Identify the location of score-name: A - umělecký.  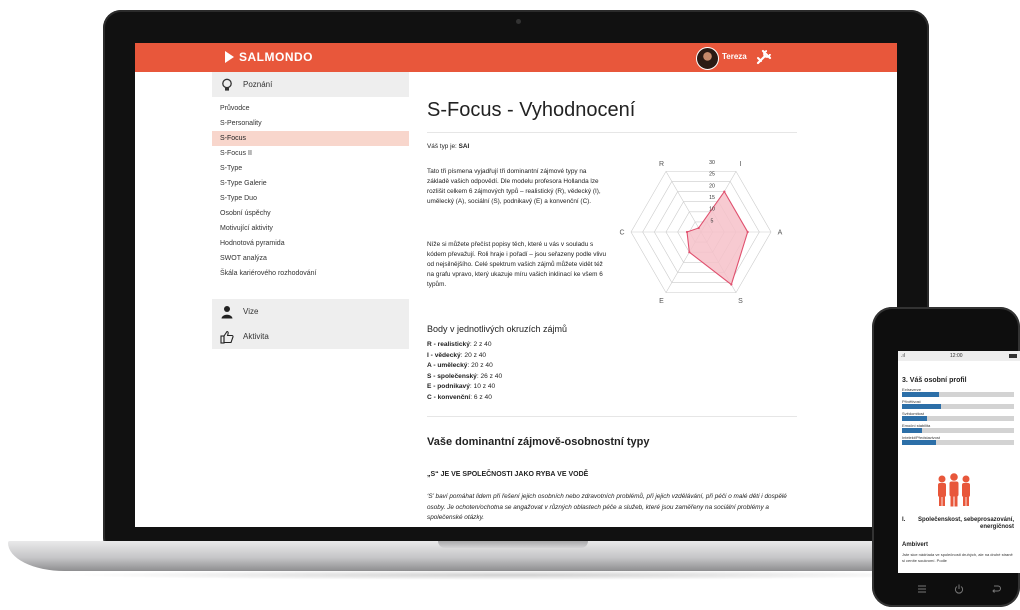
(447, 365).